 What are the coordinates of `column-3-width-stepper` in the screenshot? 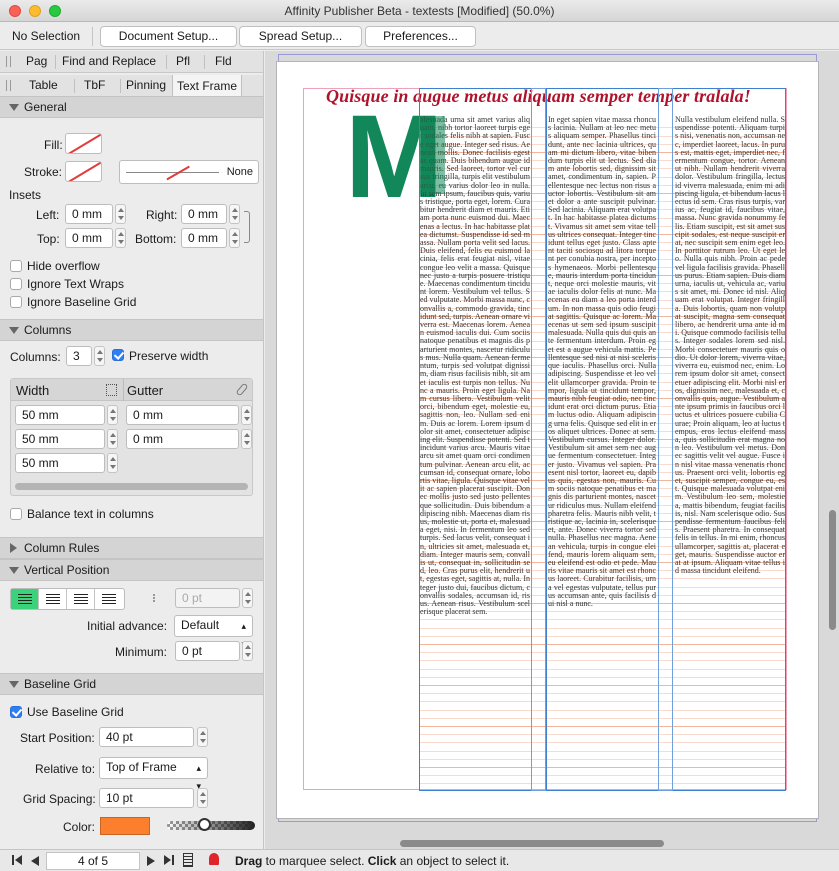 It's located at (112, 463).